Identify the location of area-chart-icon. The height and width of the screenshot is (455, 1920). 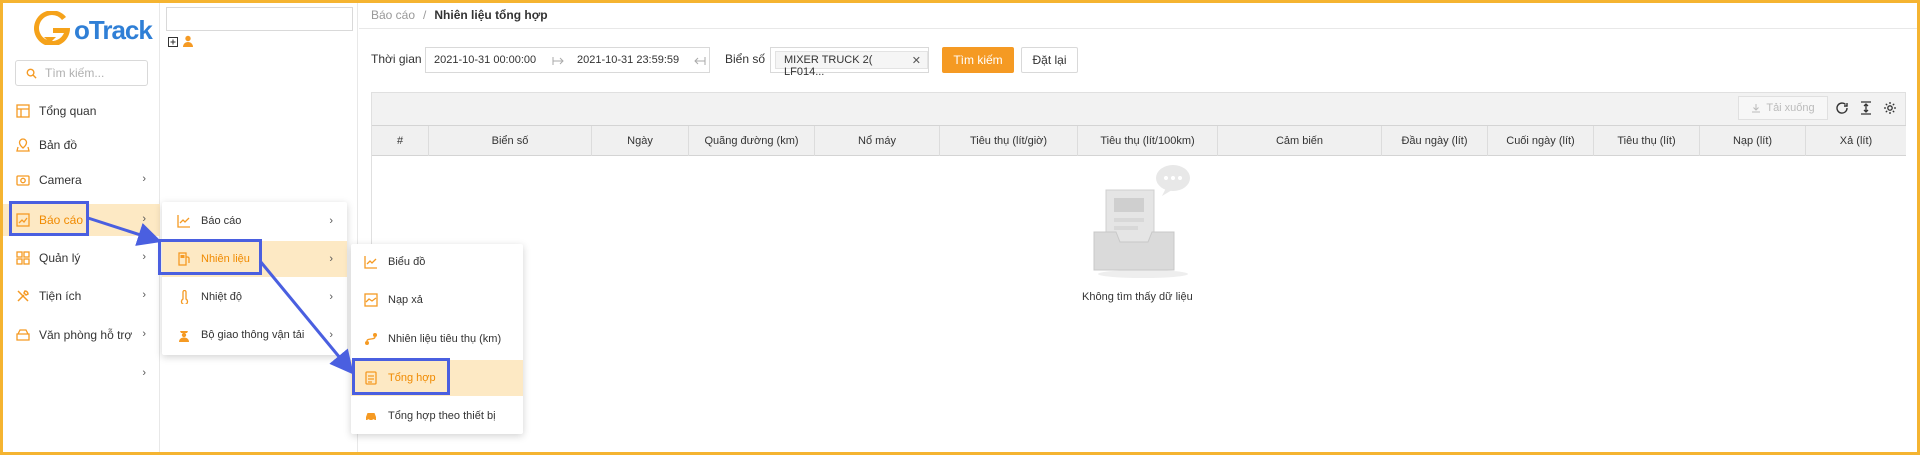
(371, 300).